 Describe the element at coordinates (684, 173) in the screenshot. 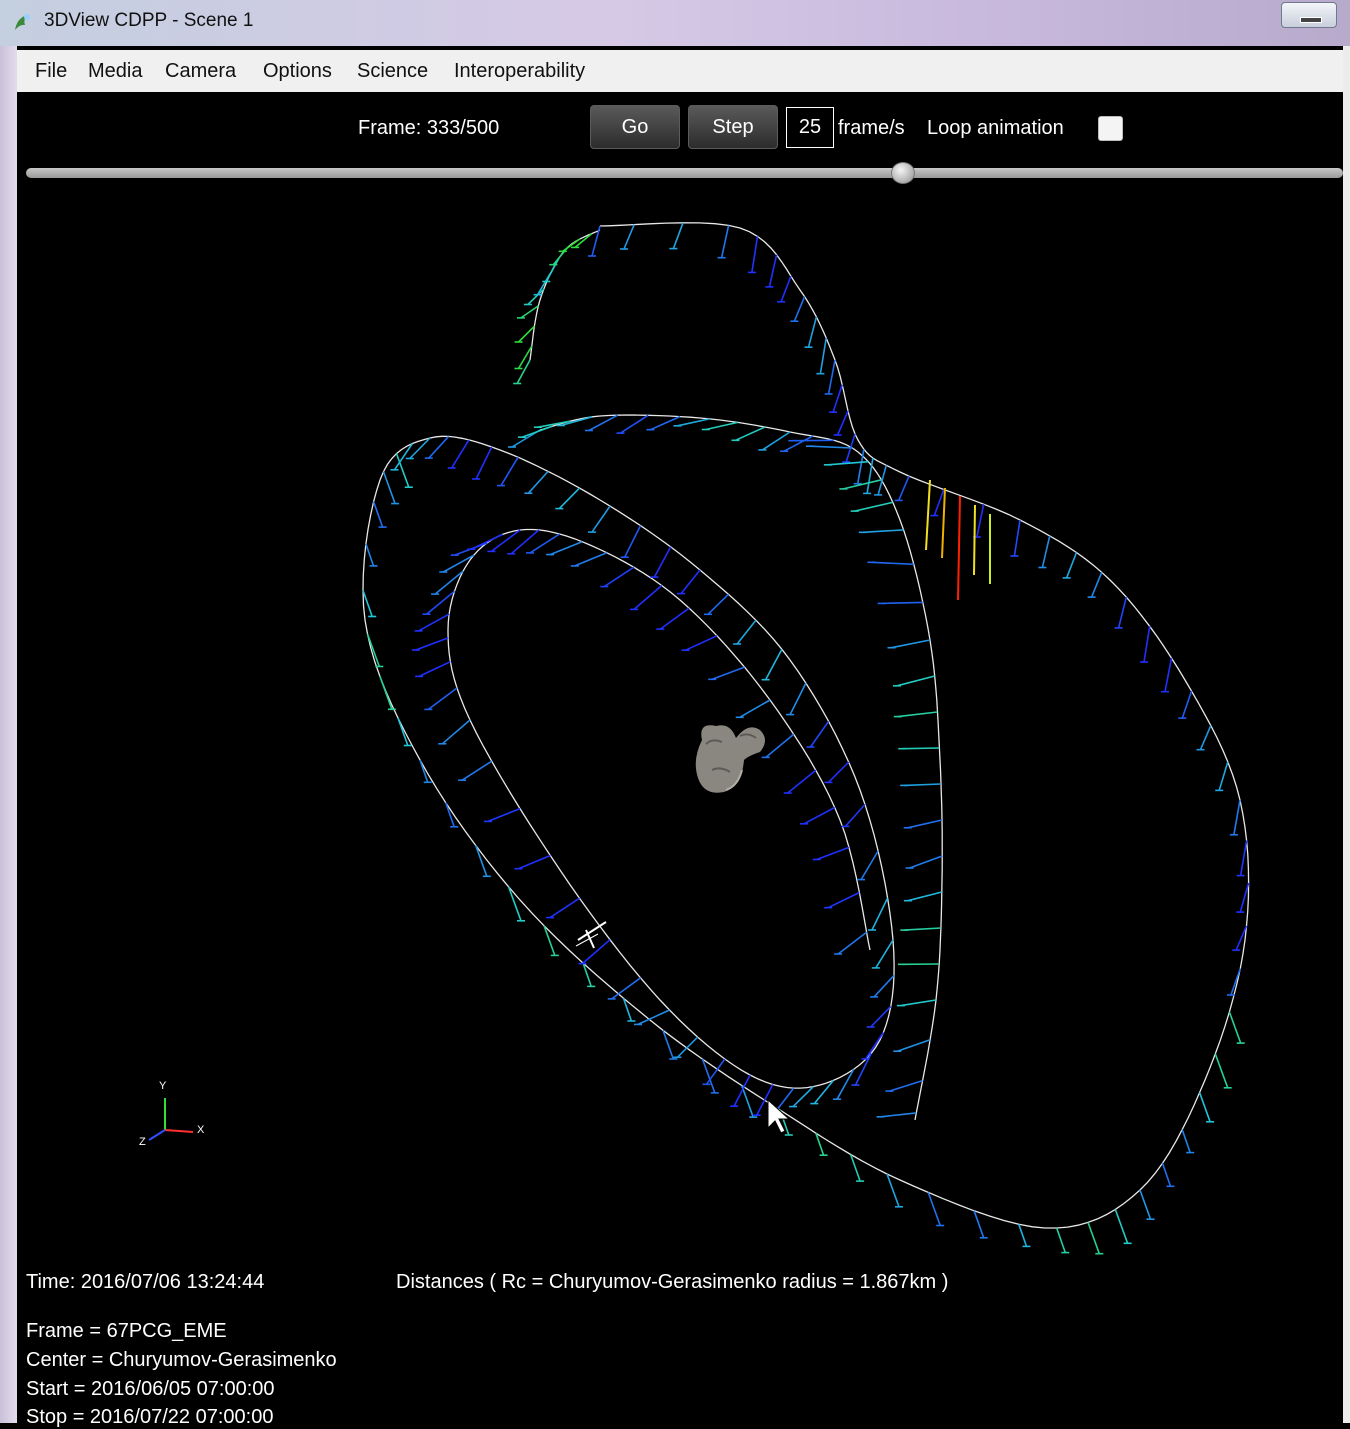

I see `frame-slider` at that location.